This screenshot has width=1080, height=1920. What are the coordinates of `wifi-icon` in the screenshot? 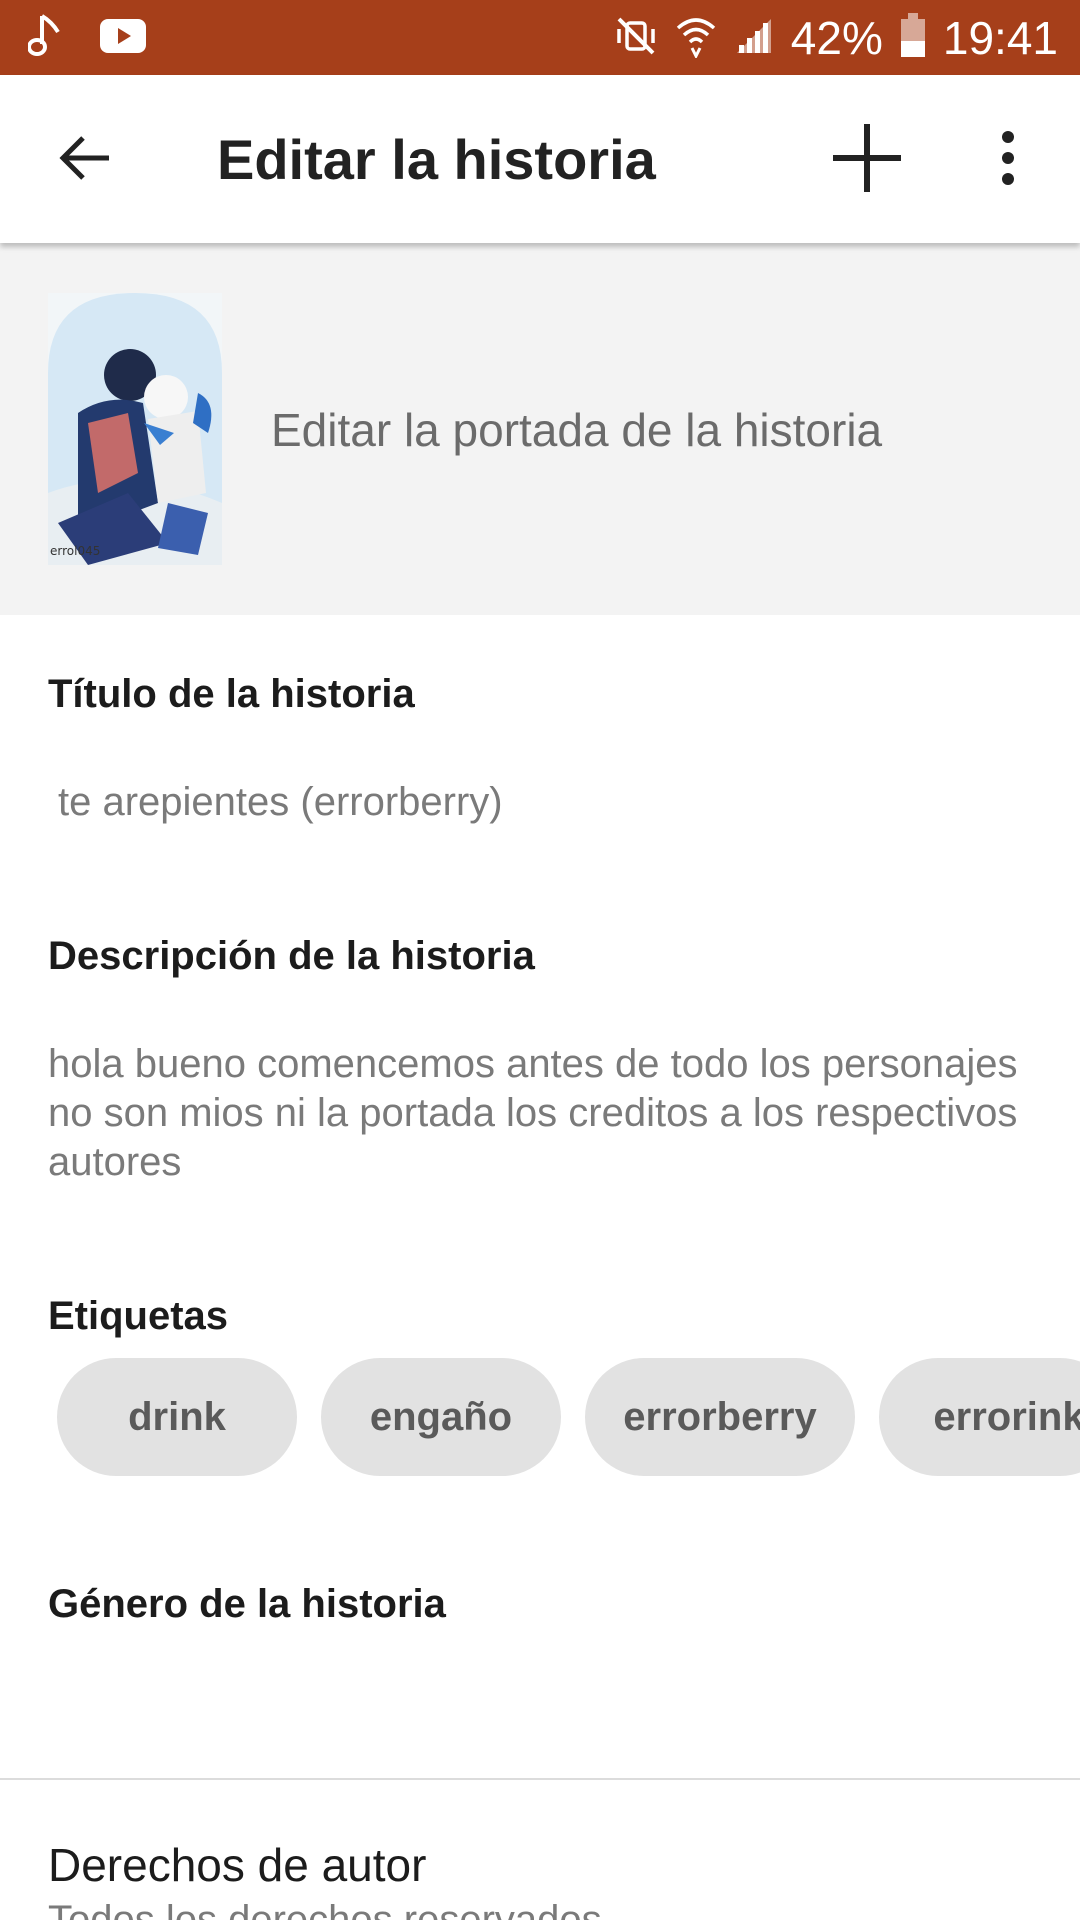 It's located at (696, 38).